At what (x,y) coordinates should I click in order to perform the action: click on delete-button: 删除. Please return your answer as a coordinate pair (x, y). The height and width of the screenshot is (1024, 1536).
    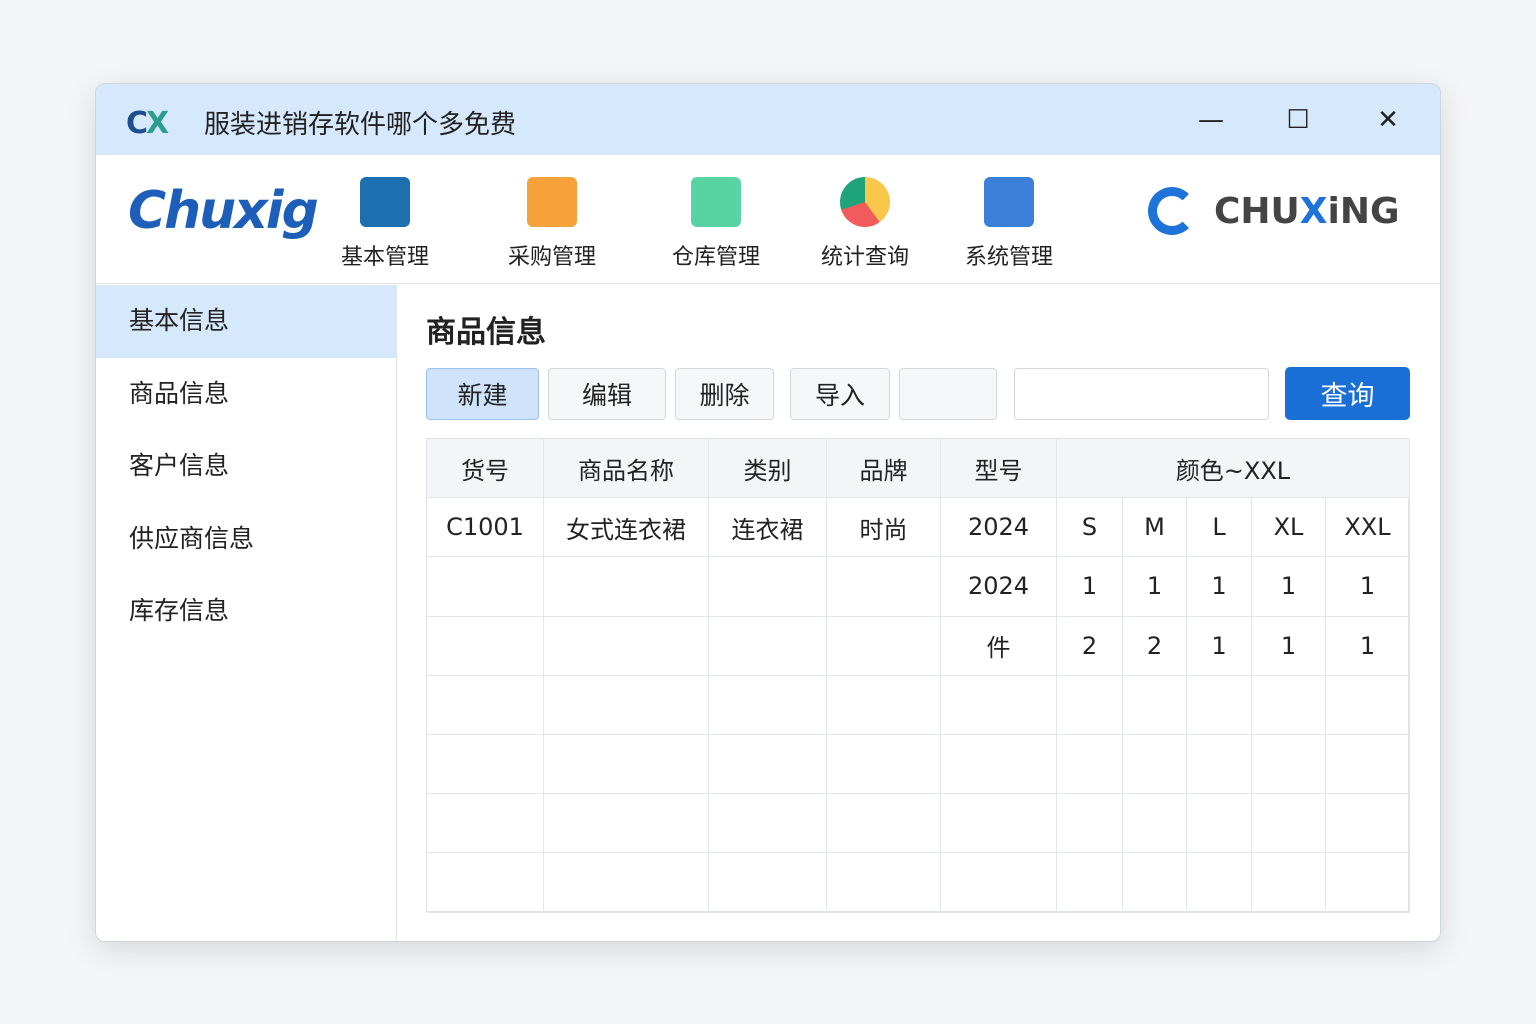
    Looking at the image, I should click on (724, 394).